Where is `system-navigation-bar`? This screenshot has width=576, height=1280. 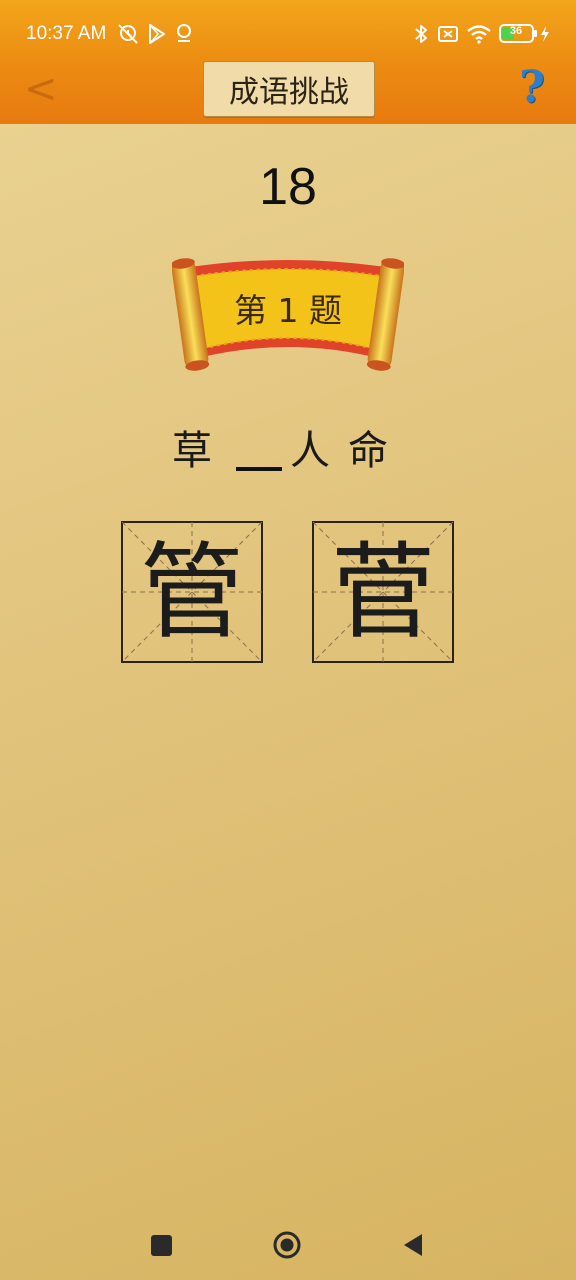 system-navigation-bar is located at coordinates (288, 1245).